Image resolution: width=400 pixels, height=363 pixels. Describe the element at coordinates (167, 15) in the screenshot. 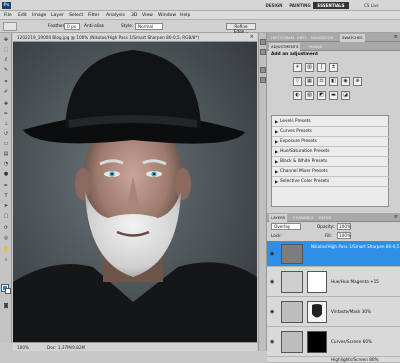

I see `menu-window: Window` at that location.